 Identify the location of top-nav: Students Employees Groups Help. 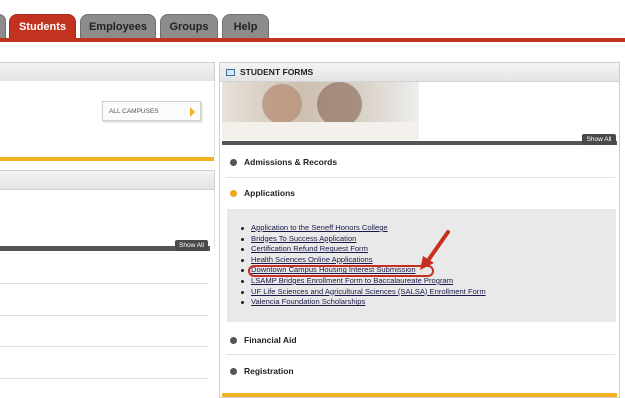
(312, 21).